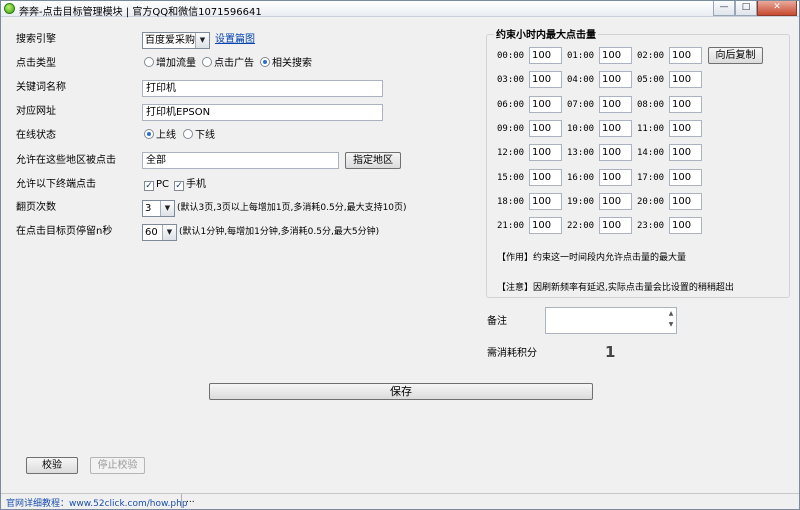  Describe the element at coordinates (292, 63) in the screenshot. I see `radio-label: 相关搜索` at that location.